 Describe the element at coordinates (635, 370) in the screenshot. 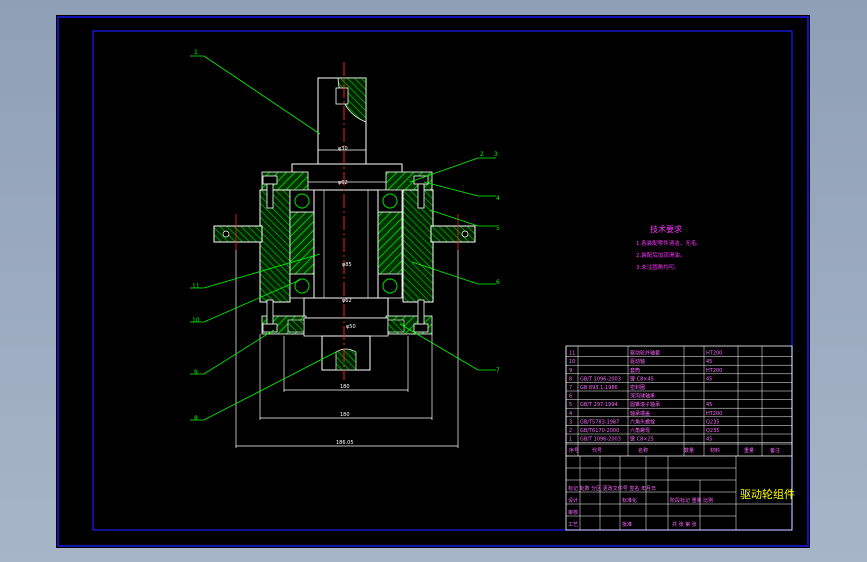

I see `parts-cell-name: 套筒` at that location.